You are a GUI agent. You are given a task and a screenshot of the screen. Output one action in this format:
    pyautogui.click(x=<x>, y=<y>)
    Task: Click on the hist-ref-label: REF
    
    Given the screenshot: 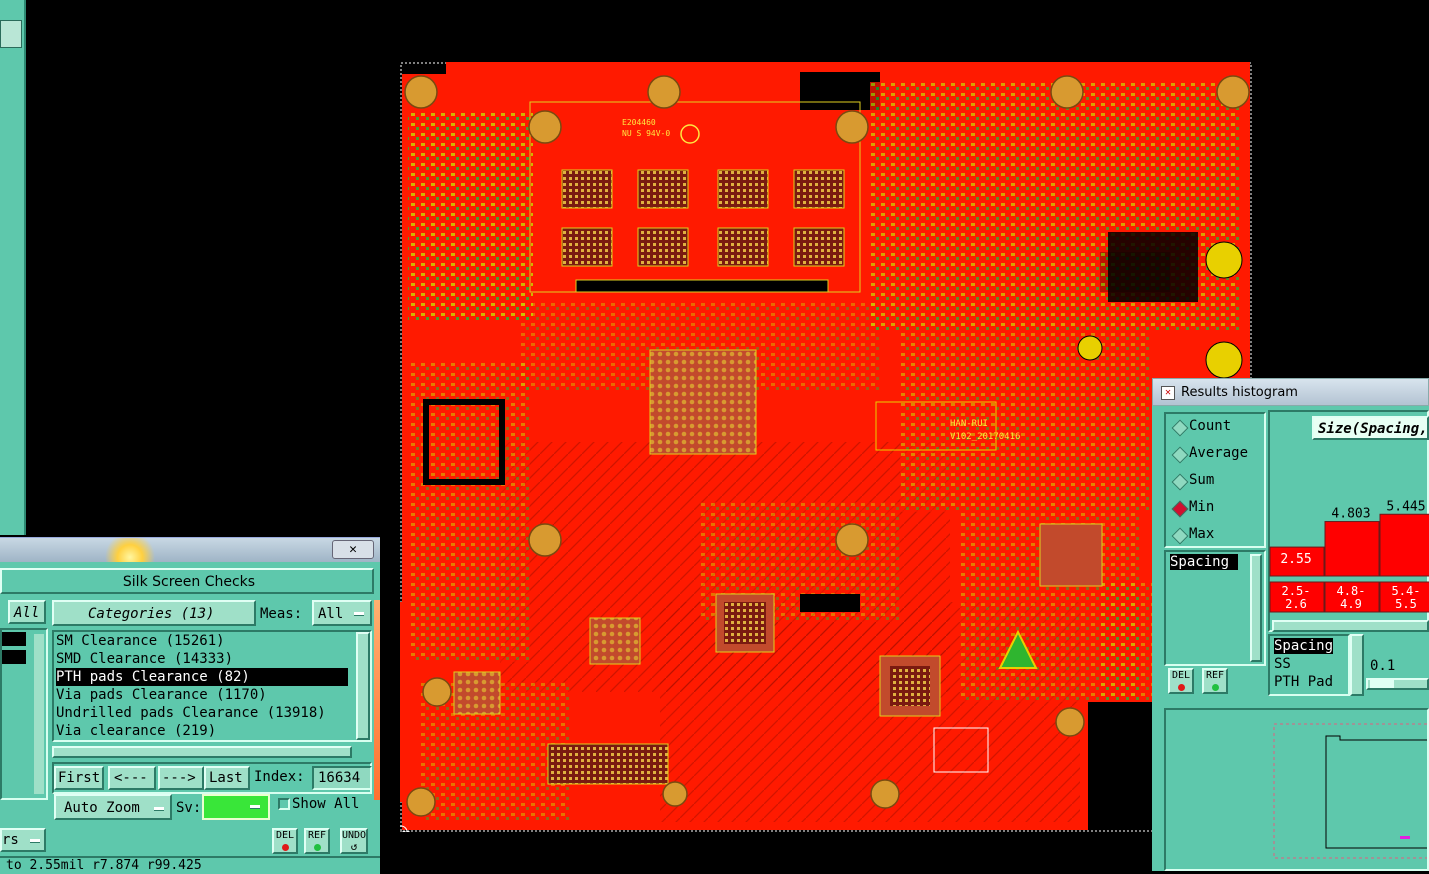 What is the action you would take?
    pyautogui.click(x=1215, y=675)
    